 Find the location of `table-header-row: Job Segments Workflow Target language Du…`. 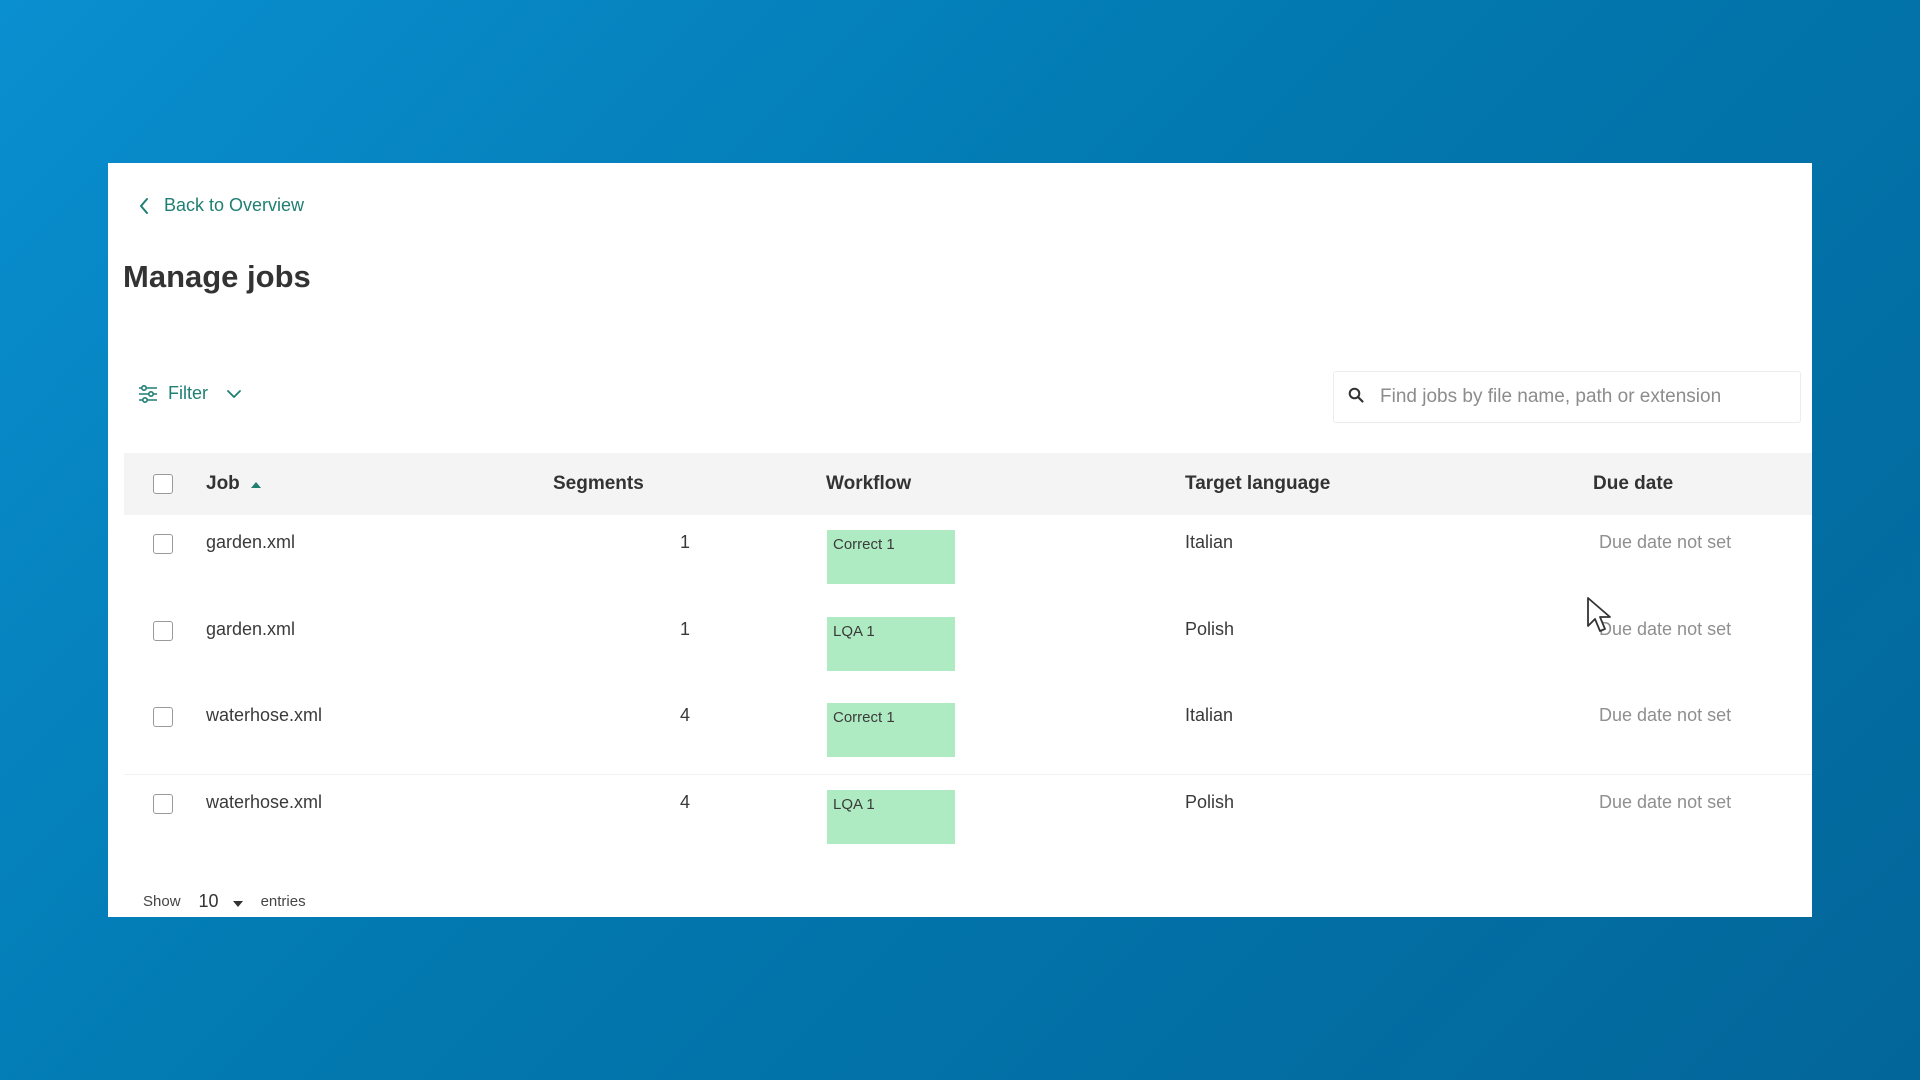

table-header-row: Job Segments Workflow Target language Du… is located at coordinates (968, 484).